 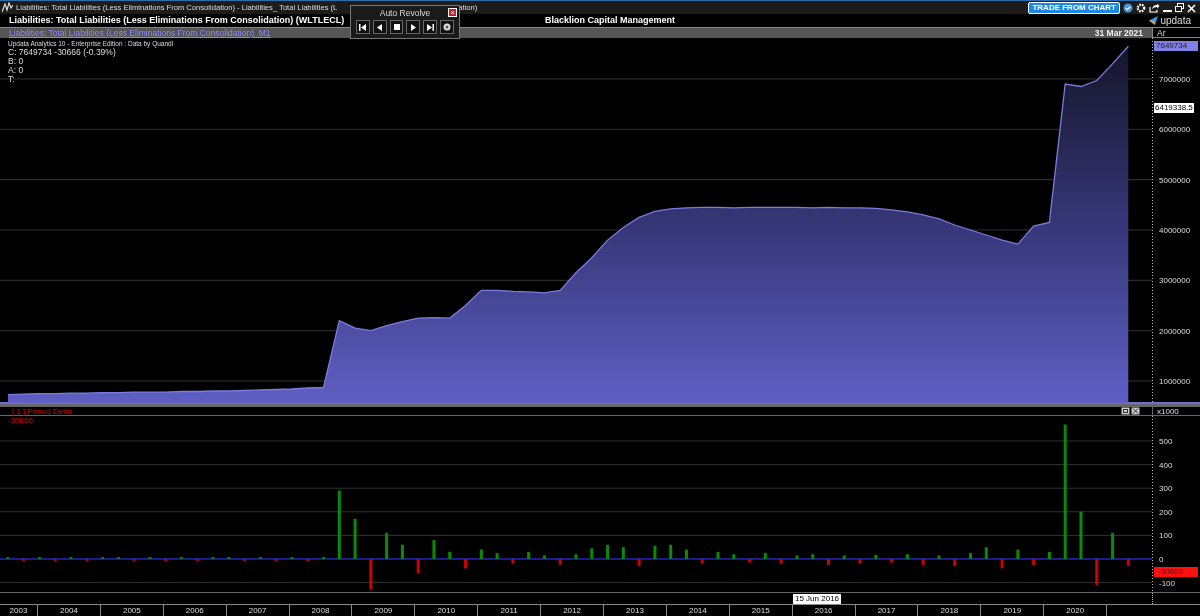 I want to click on info-line: B: 0, so click(x=16, y=61).